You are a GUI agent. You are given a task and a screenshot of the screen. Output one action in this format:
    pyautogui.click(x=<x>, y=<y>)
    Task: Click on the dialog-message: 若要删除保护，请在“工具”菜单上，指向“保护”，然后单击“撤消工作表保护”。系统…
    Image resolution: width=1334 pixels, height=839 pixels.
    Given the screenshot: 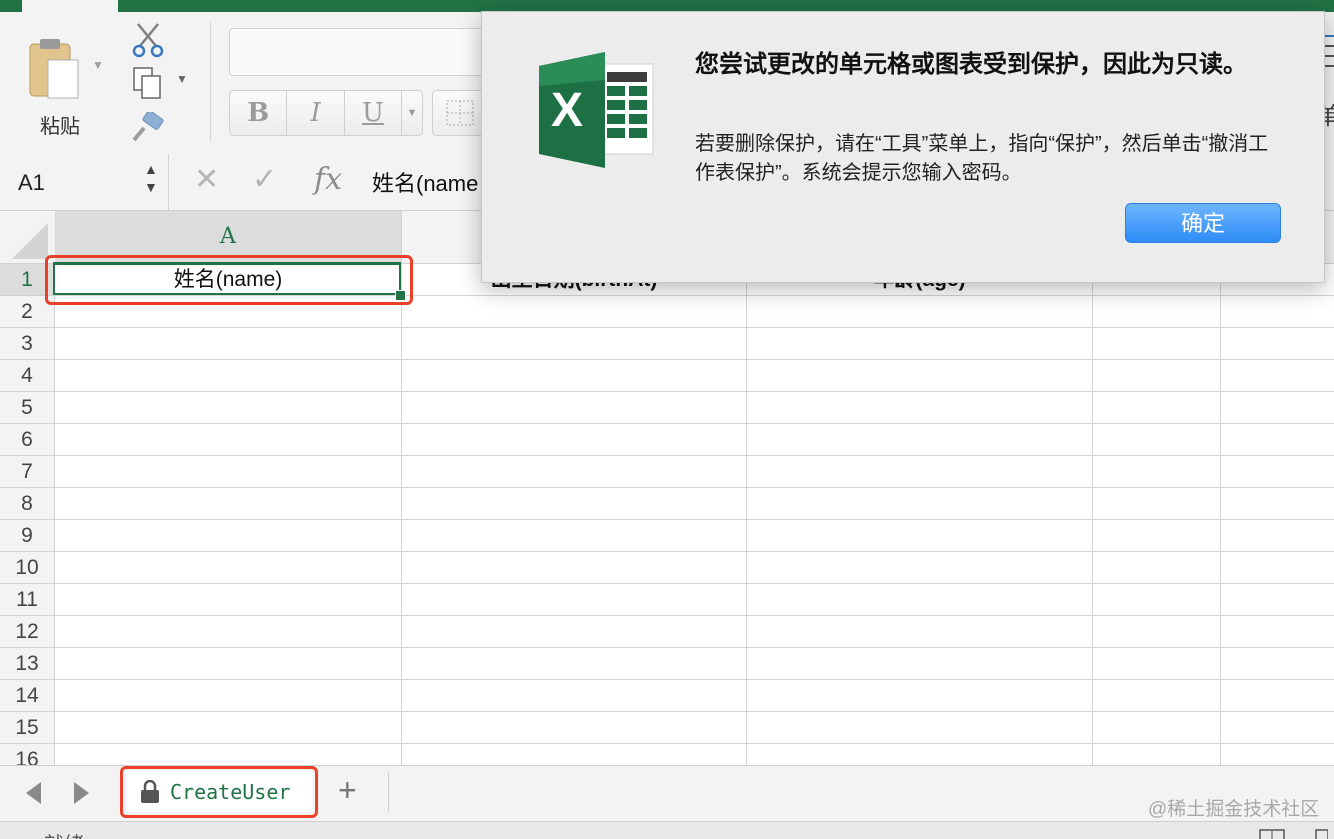 What is the action you would take?
    pyautogui.click(x=982, y=158)
    